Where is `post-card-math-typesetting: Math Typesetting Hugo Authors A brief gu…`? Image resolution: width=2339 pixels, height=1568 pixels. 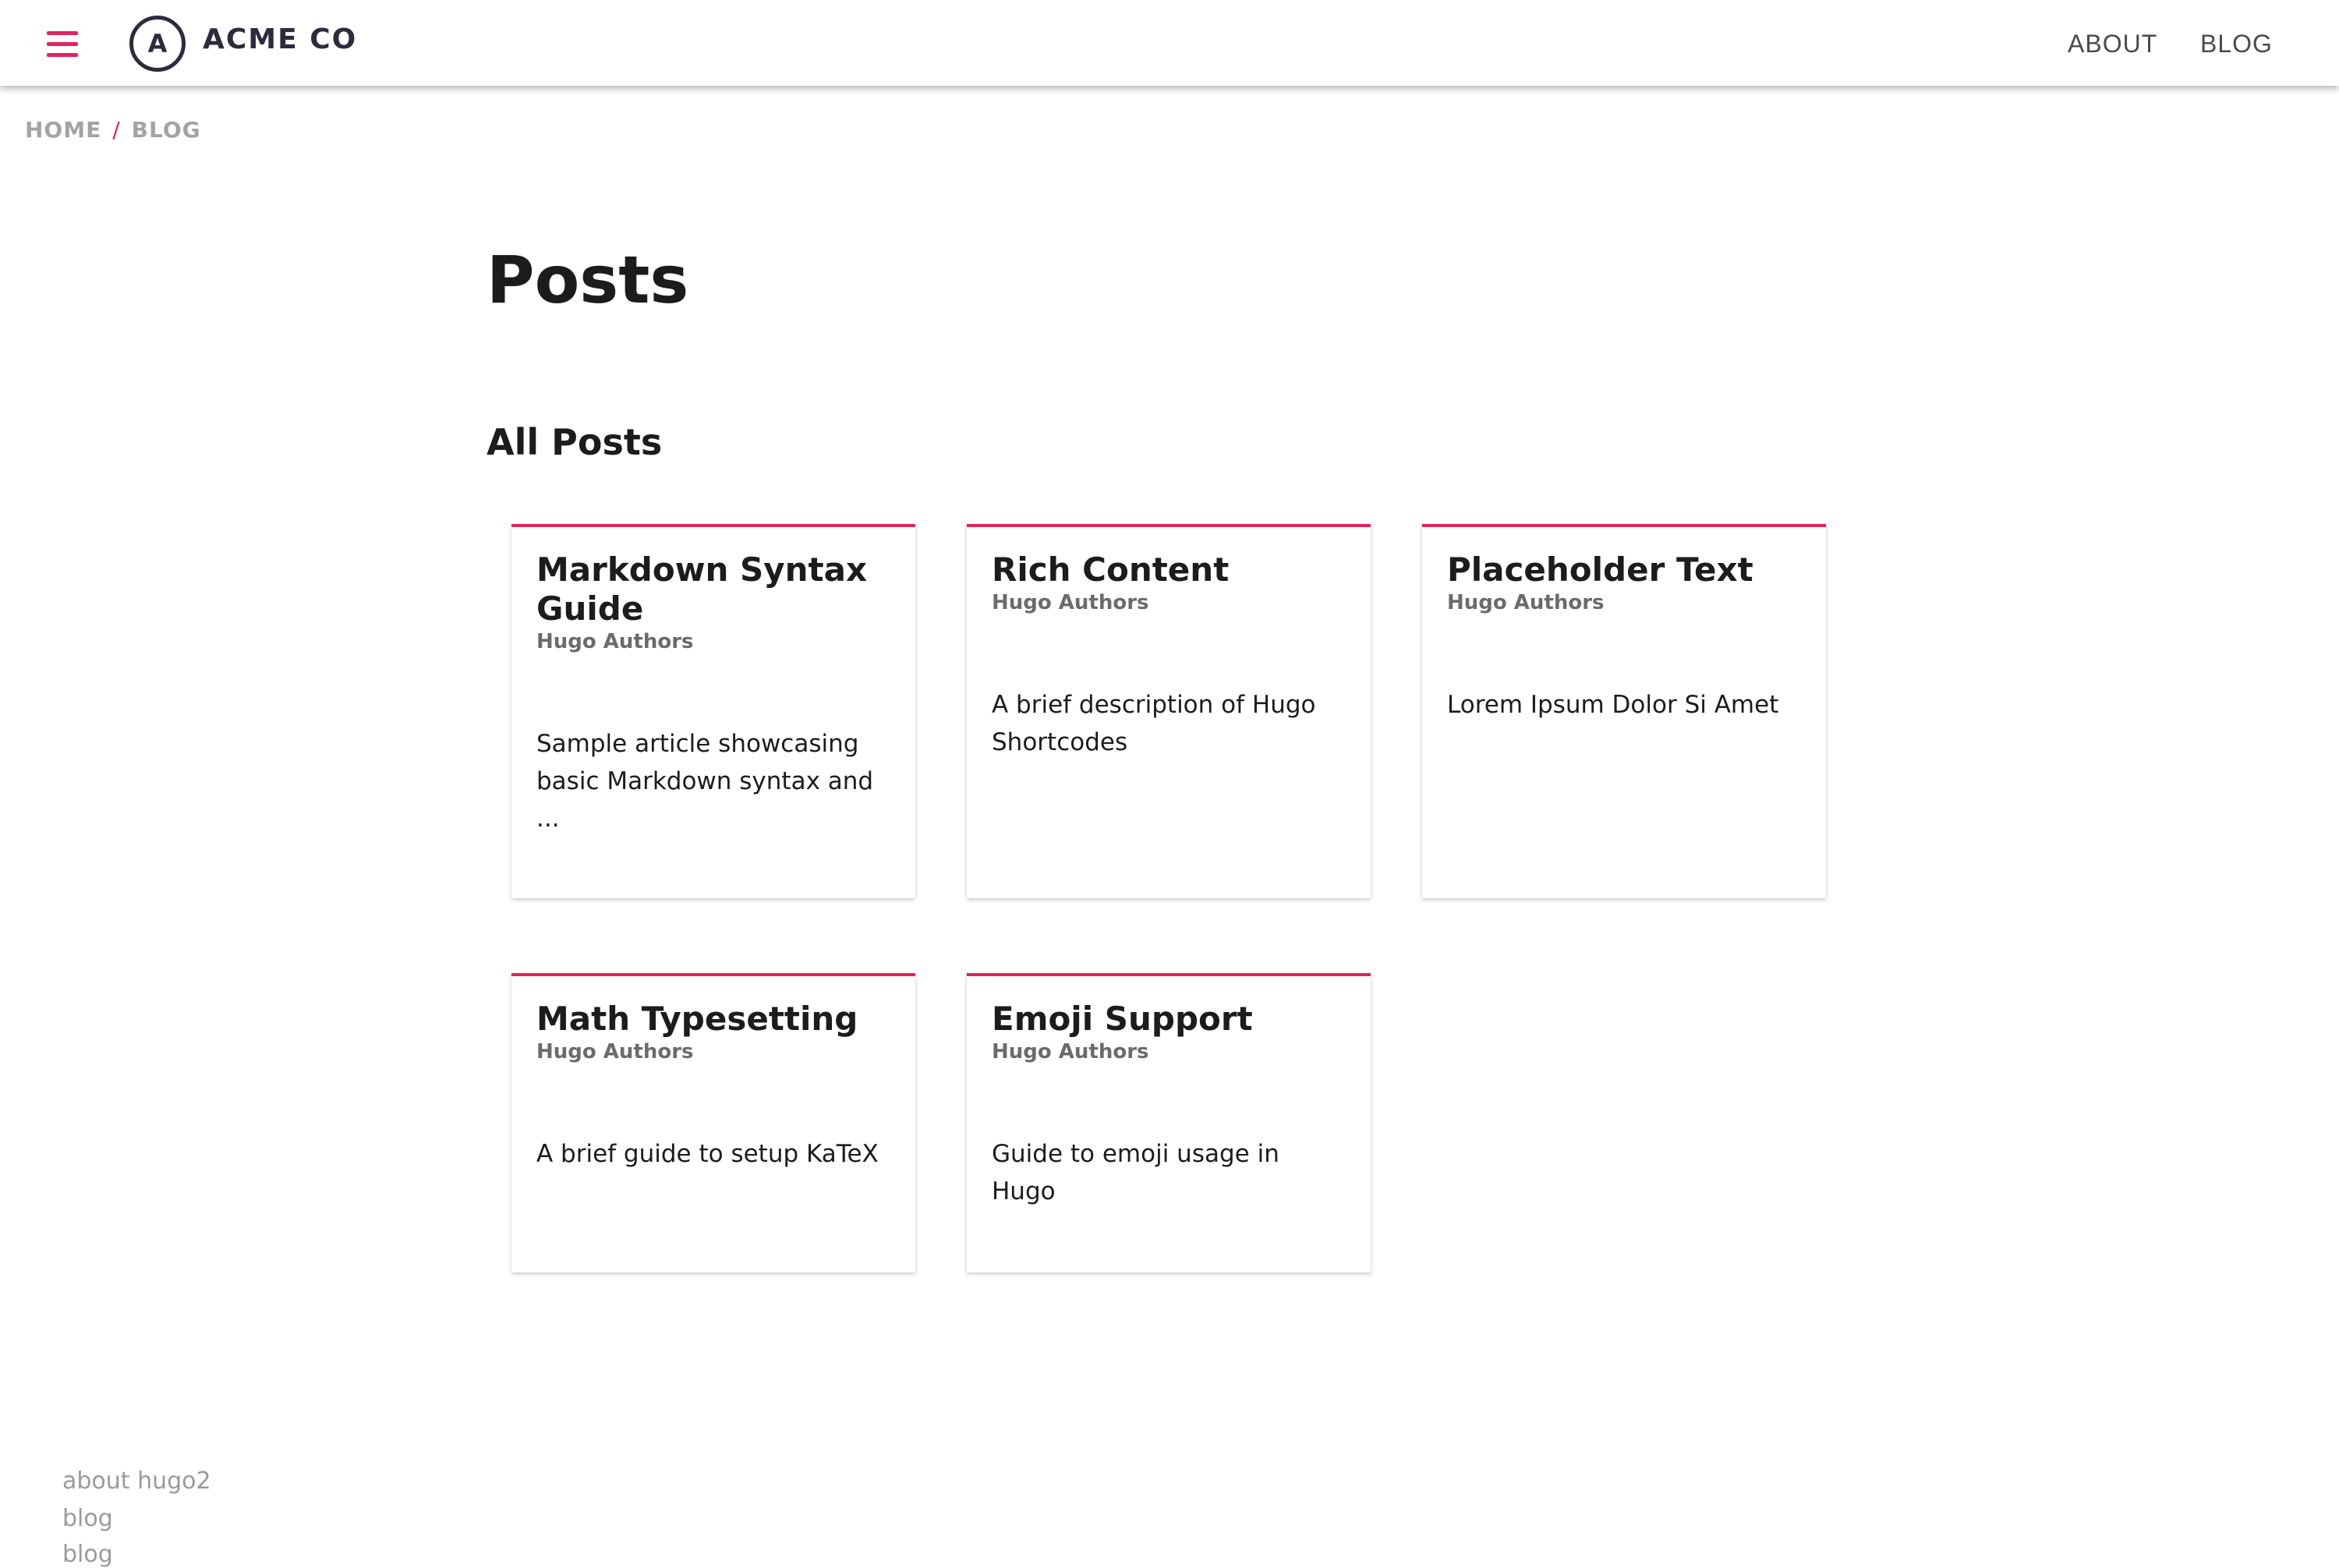
post-card-math-typesetting: Math Typesetting Hugo Authors A brief gu… is located at coordinates (713, 1122).